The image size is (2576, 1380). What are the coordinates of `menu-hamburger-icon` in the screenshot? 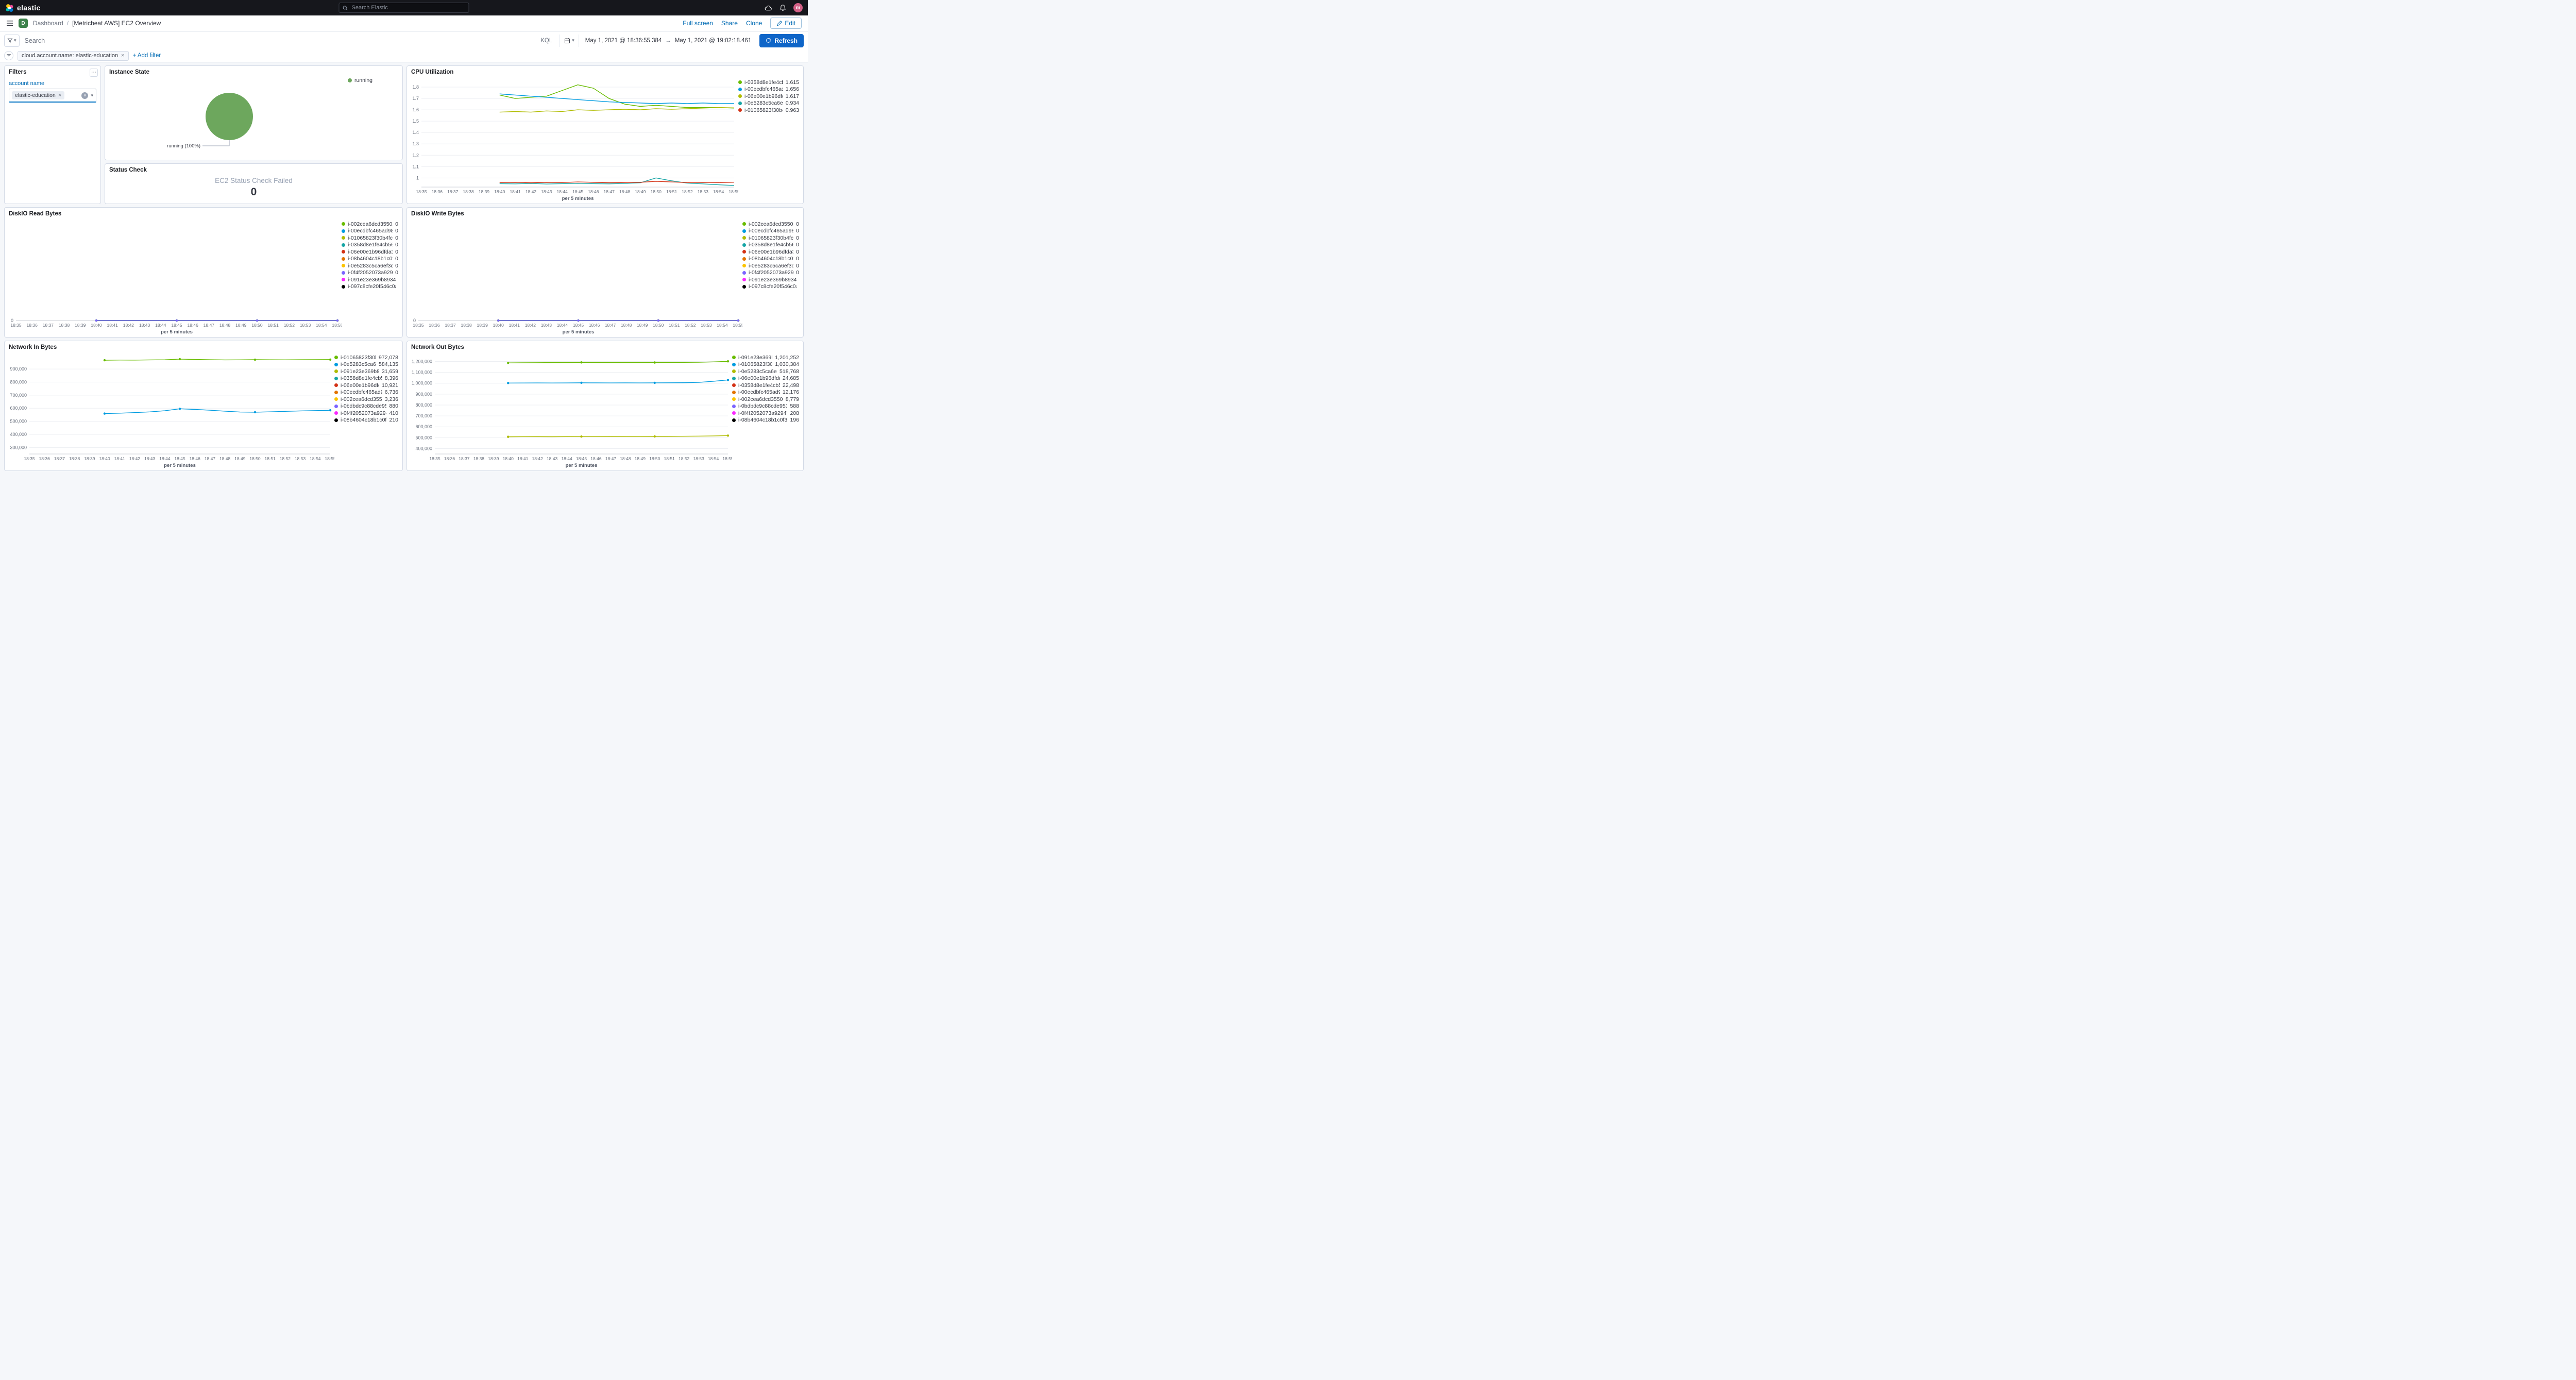 It's located at (9, 23).